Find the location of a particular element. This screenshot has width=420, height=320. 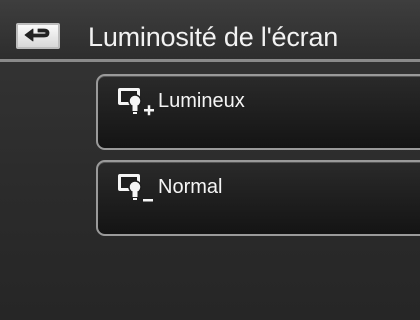

screen-brightness-minus-icon is located at coordinates (135, 188).